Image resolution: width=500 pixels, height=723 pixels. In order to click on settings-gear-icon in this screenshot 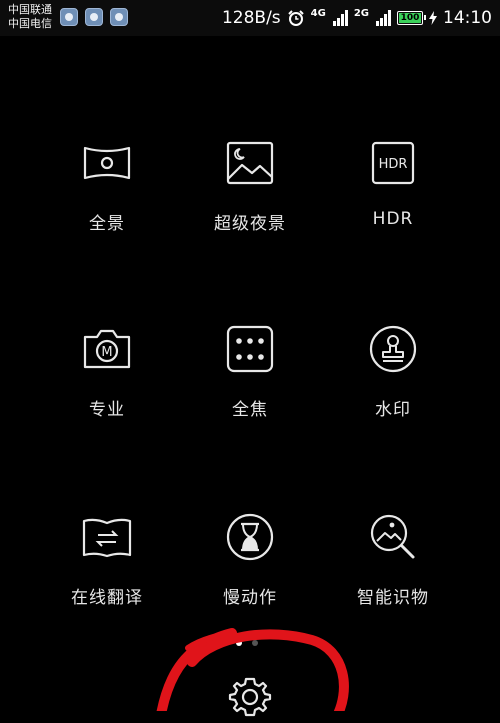, I will do `click(250, 698)`.